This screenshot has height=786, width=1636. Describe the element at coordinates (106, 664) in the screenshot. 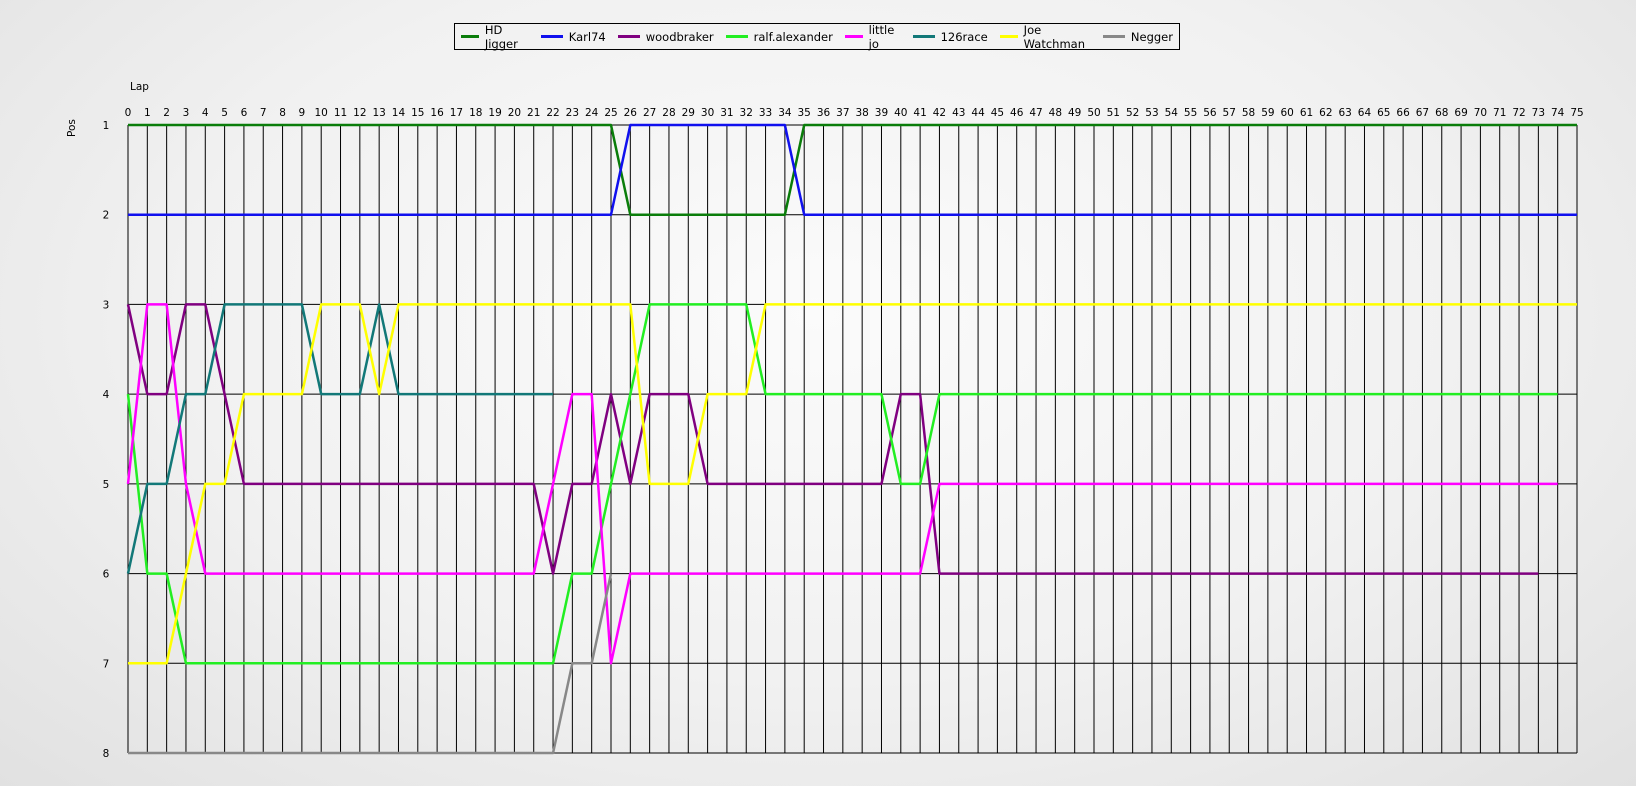

I see `y-tick-label: 7` at that location.